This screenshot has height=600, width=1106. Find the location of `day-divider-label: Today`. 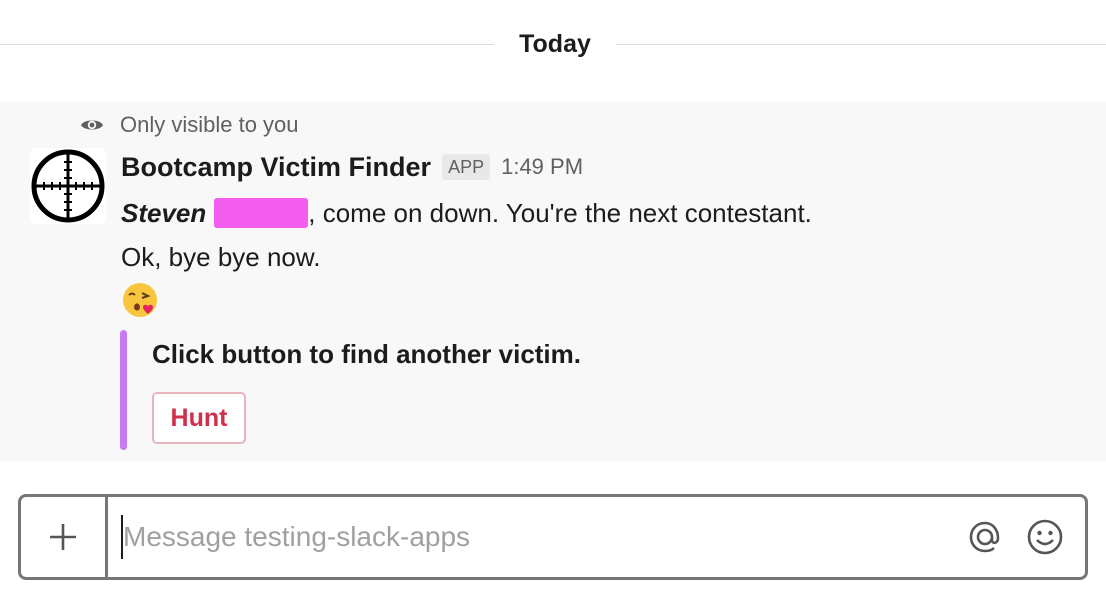

day-divider-label: Today is located at coordinates (555, 44).